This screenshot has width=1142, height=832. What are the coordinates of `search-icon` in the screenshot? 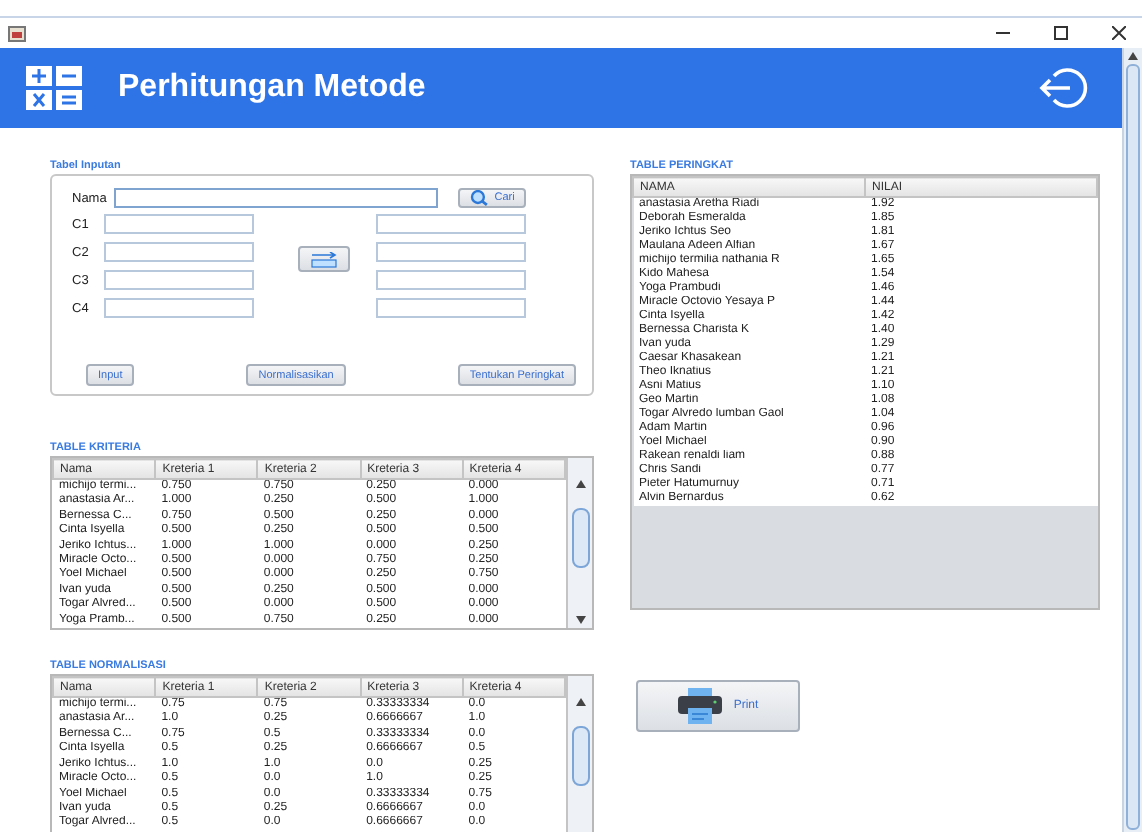 It's located at (479, 198).